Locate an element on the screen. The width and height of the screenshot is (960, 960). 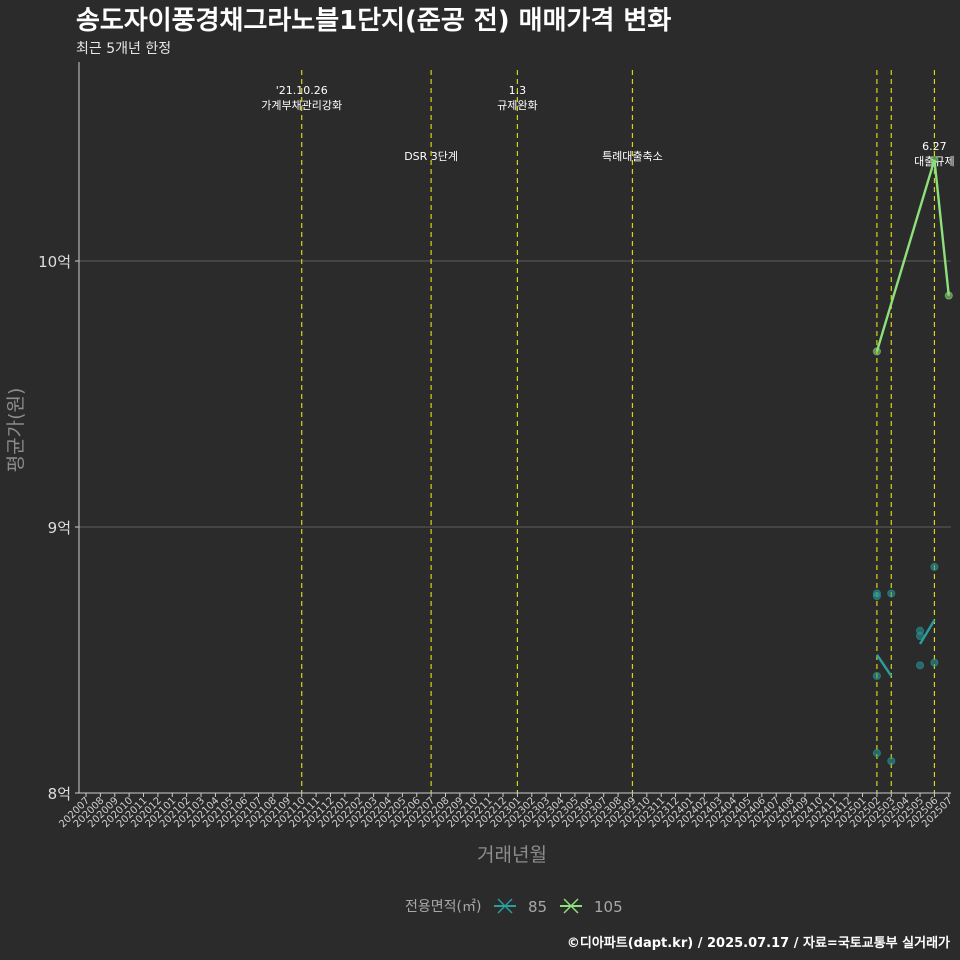
event-annotation-line: DSR 3단계 is located at coordinates (431, 156).